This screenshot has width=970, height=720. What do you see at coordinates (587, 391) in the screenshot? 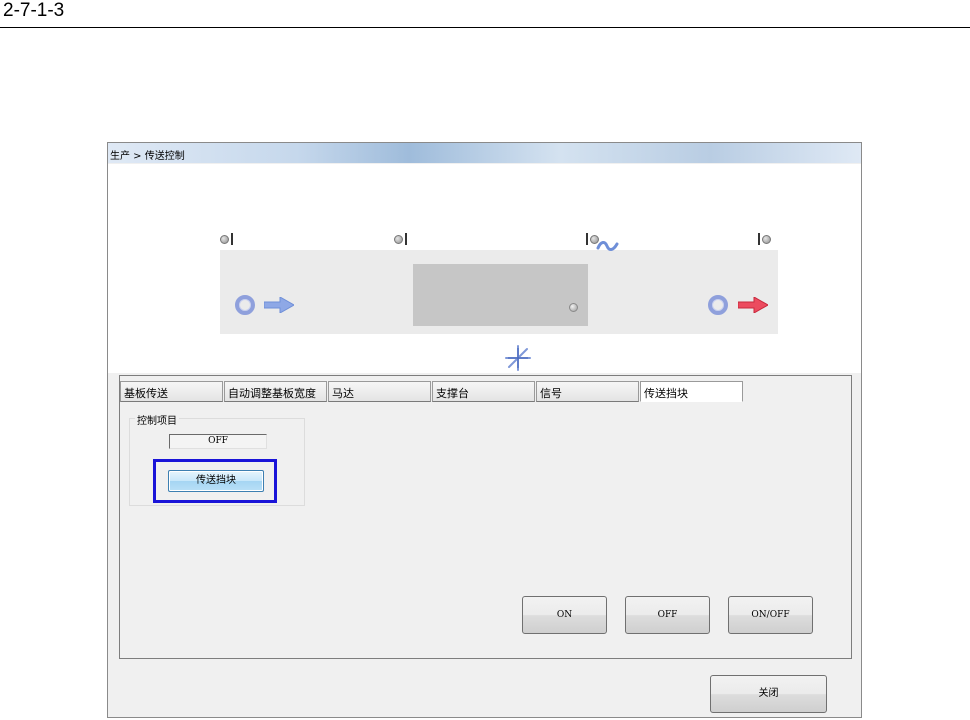
I see `tab-signal: 信号` at bounding box center [587, 391].